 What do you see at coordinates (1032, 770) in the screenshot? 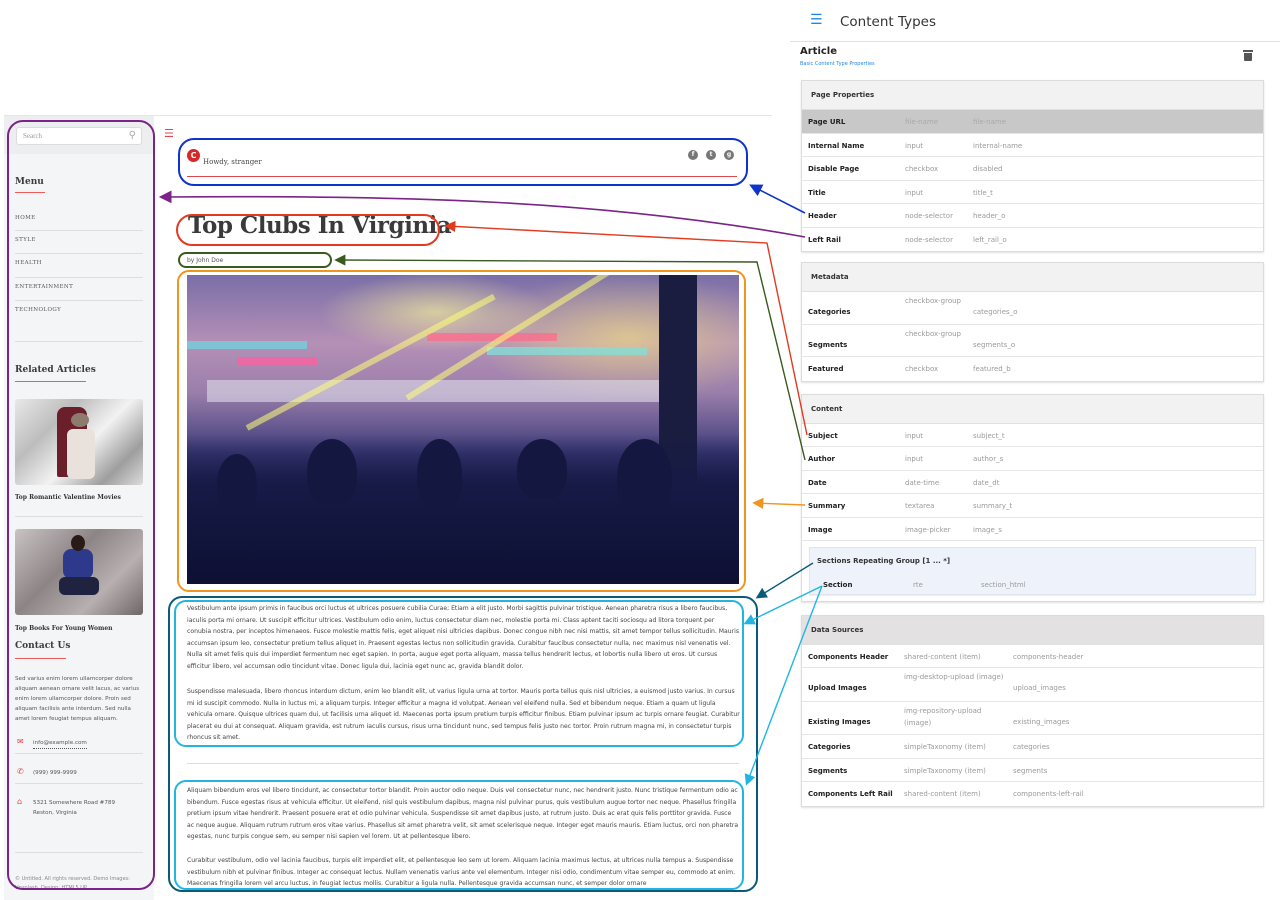
I see `datasource-row: Segments simpleTaxonomy (item) segments` at bounding box center [1032, 770].